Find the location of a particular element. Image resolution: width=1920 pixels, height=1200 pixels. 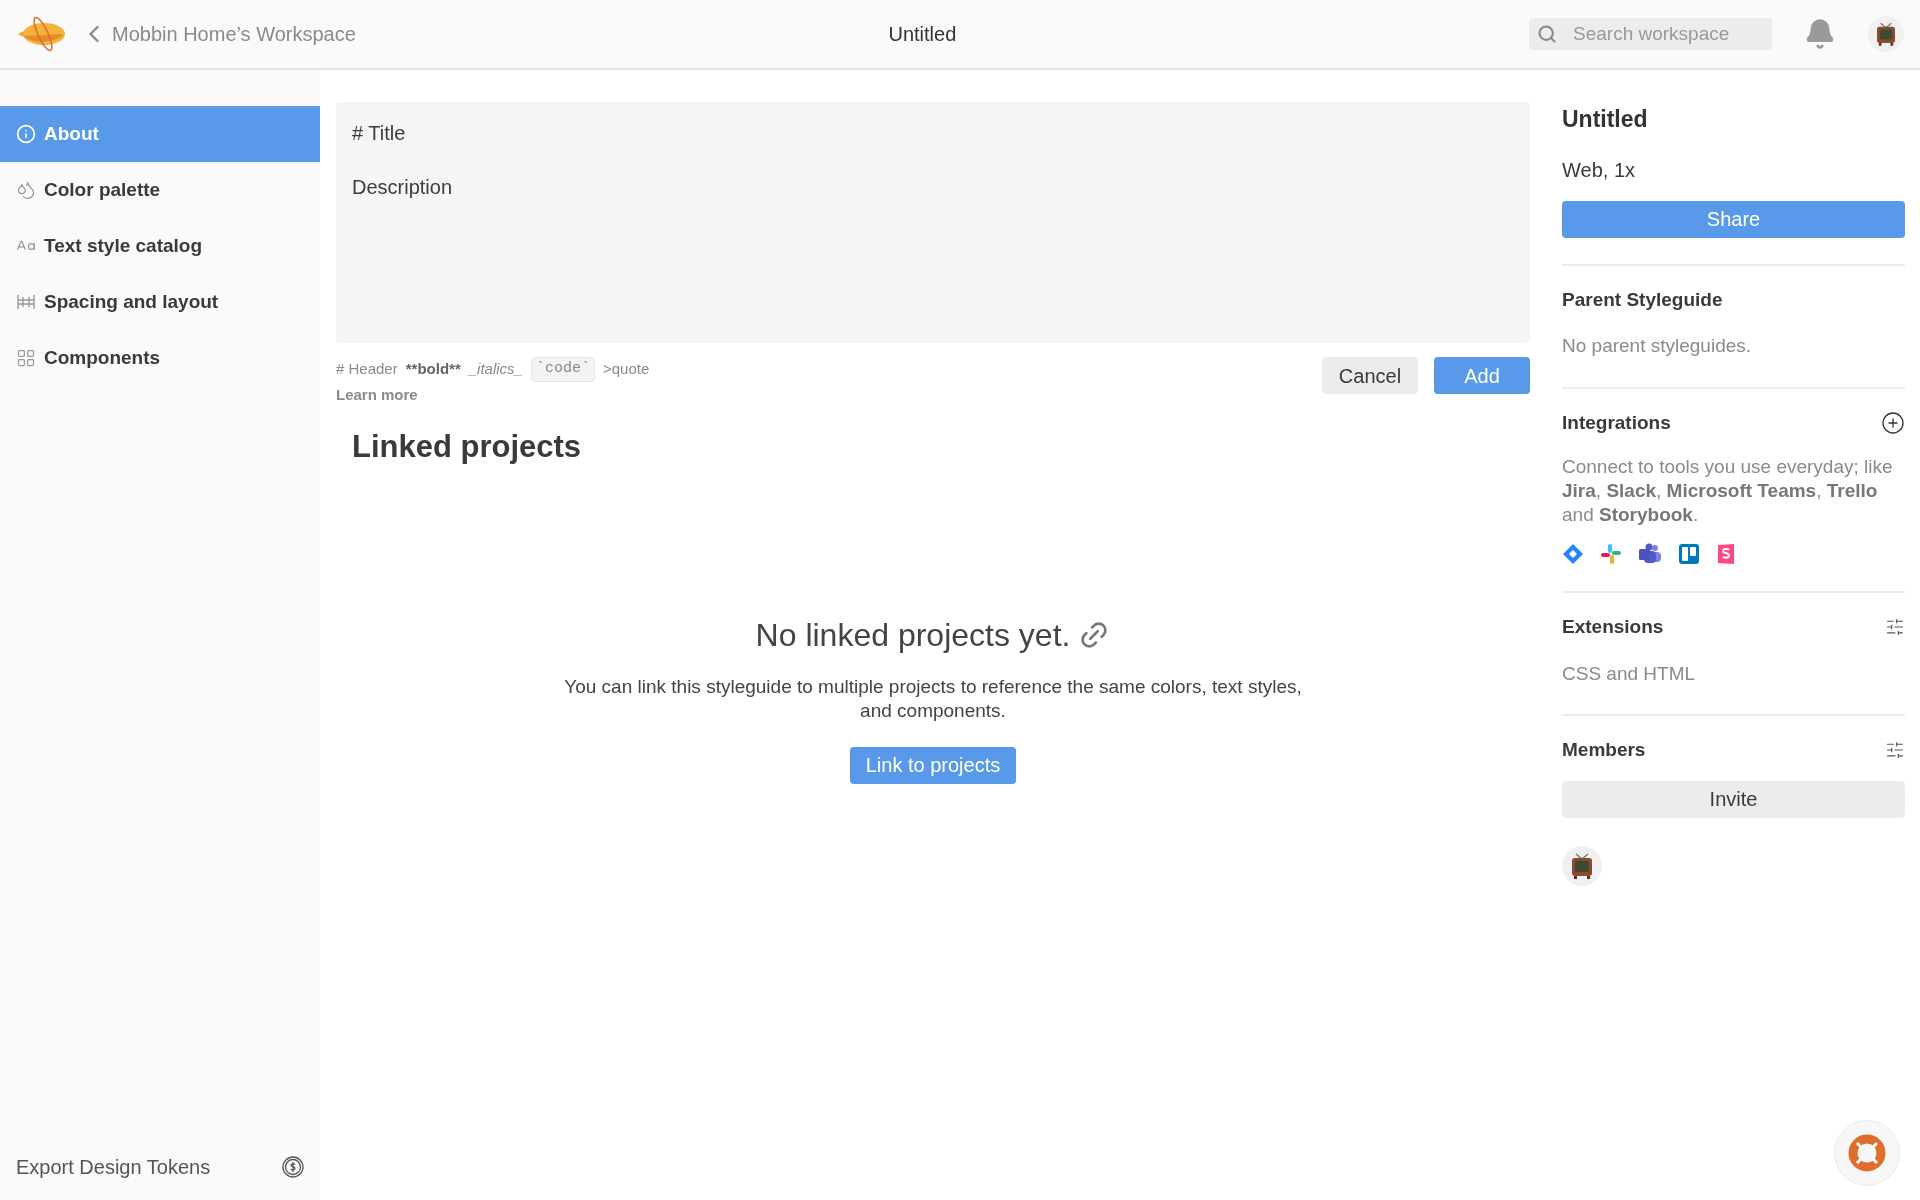

panel-heading: Extensions is located at coordinates (1613, 627).